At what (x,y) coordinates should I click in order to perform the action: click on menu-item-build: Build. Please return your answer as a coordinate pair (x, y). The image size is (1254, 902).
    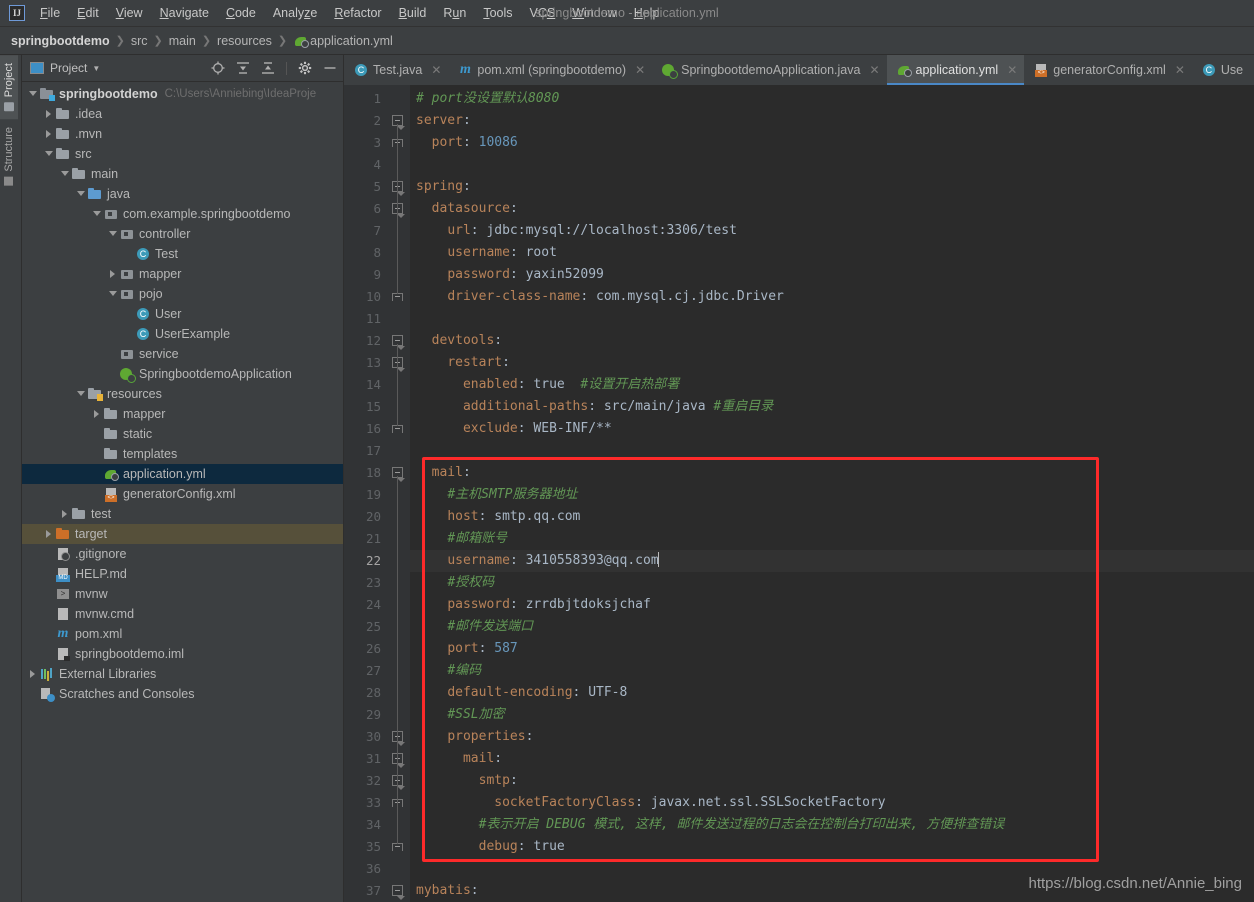
    Looking at the image, I should click on (413, 13).